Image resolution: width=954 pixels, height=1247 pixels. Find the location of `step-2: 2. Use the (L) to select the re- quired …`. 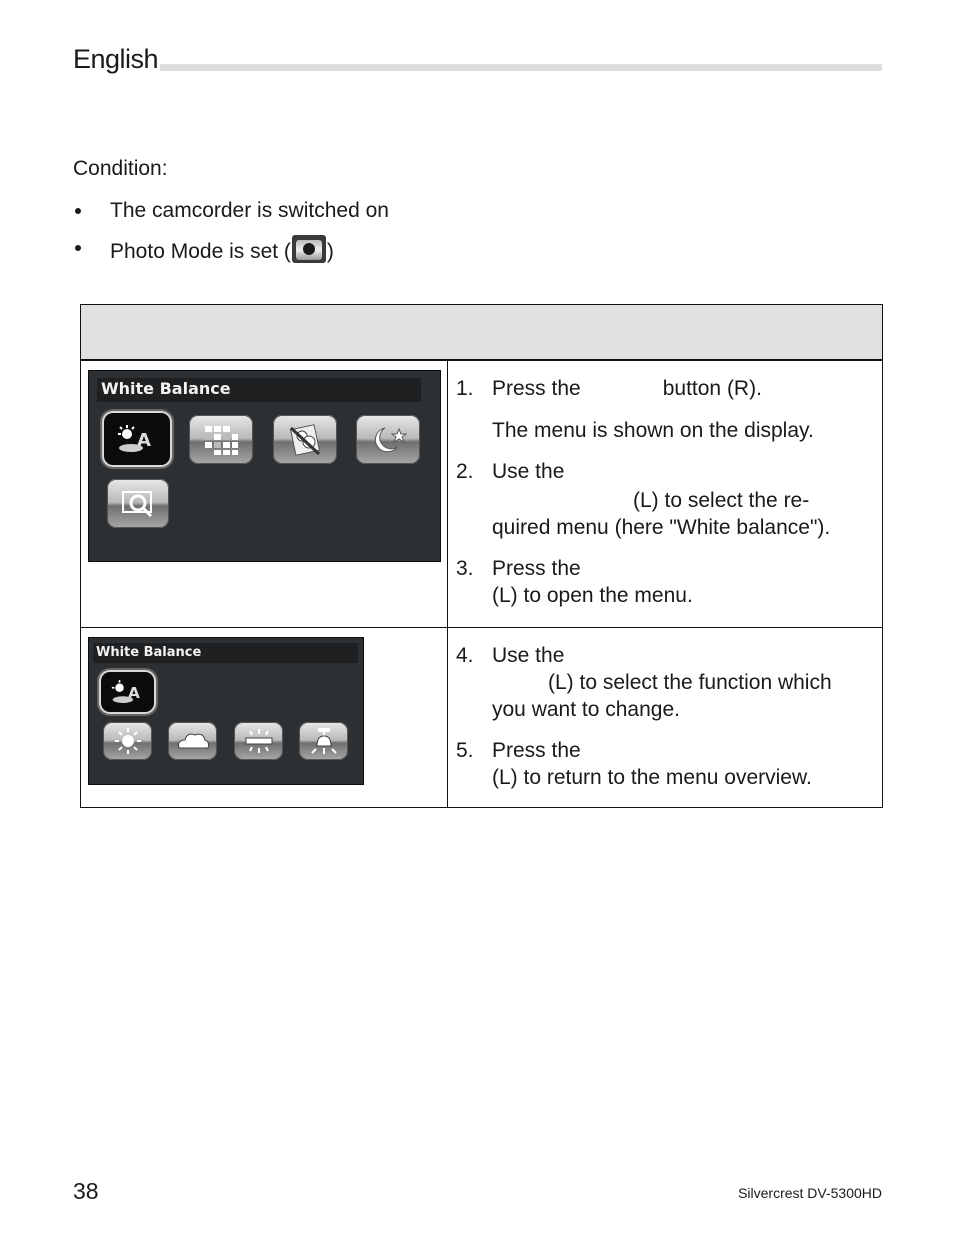

step-2: 2. Use the (L) to select the re- quired … is located at coordinates (643, 499).